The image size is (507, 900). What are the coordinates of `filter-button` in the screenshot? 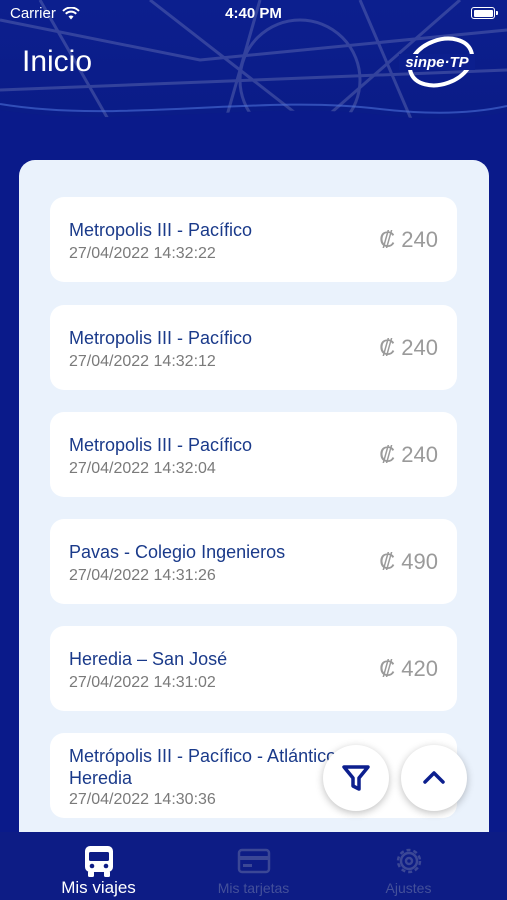 It's located at (356, 778).